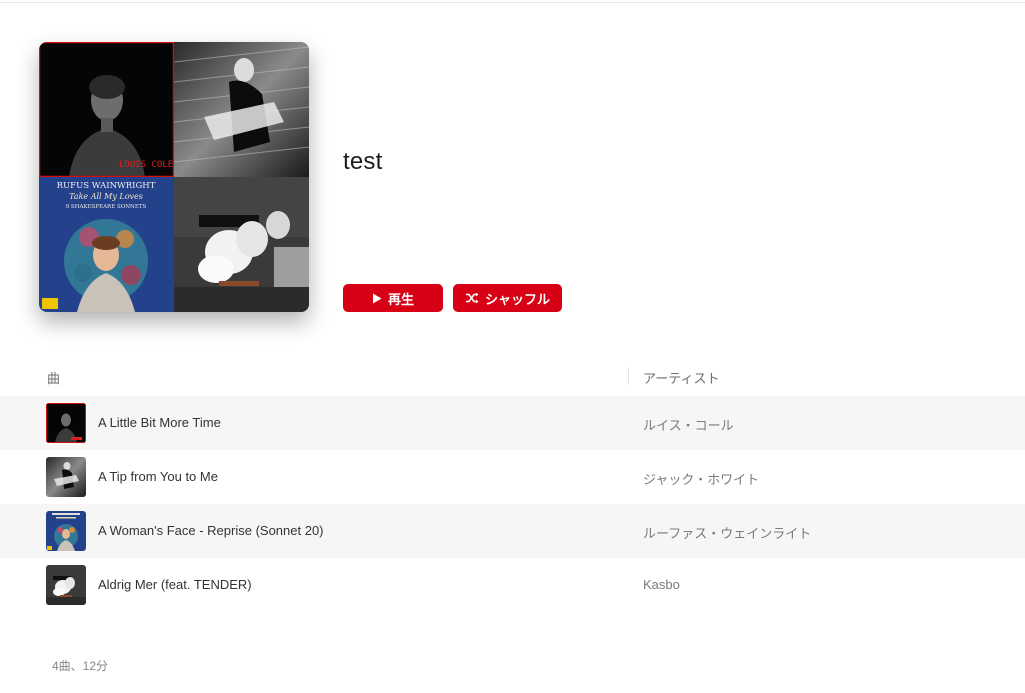  I want to click on louis-cole-logo-text: LOUIS COLE, so click(146, 165).